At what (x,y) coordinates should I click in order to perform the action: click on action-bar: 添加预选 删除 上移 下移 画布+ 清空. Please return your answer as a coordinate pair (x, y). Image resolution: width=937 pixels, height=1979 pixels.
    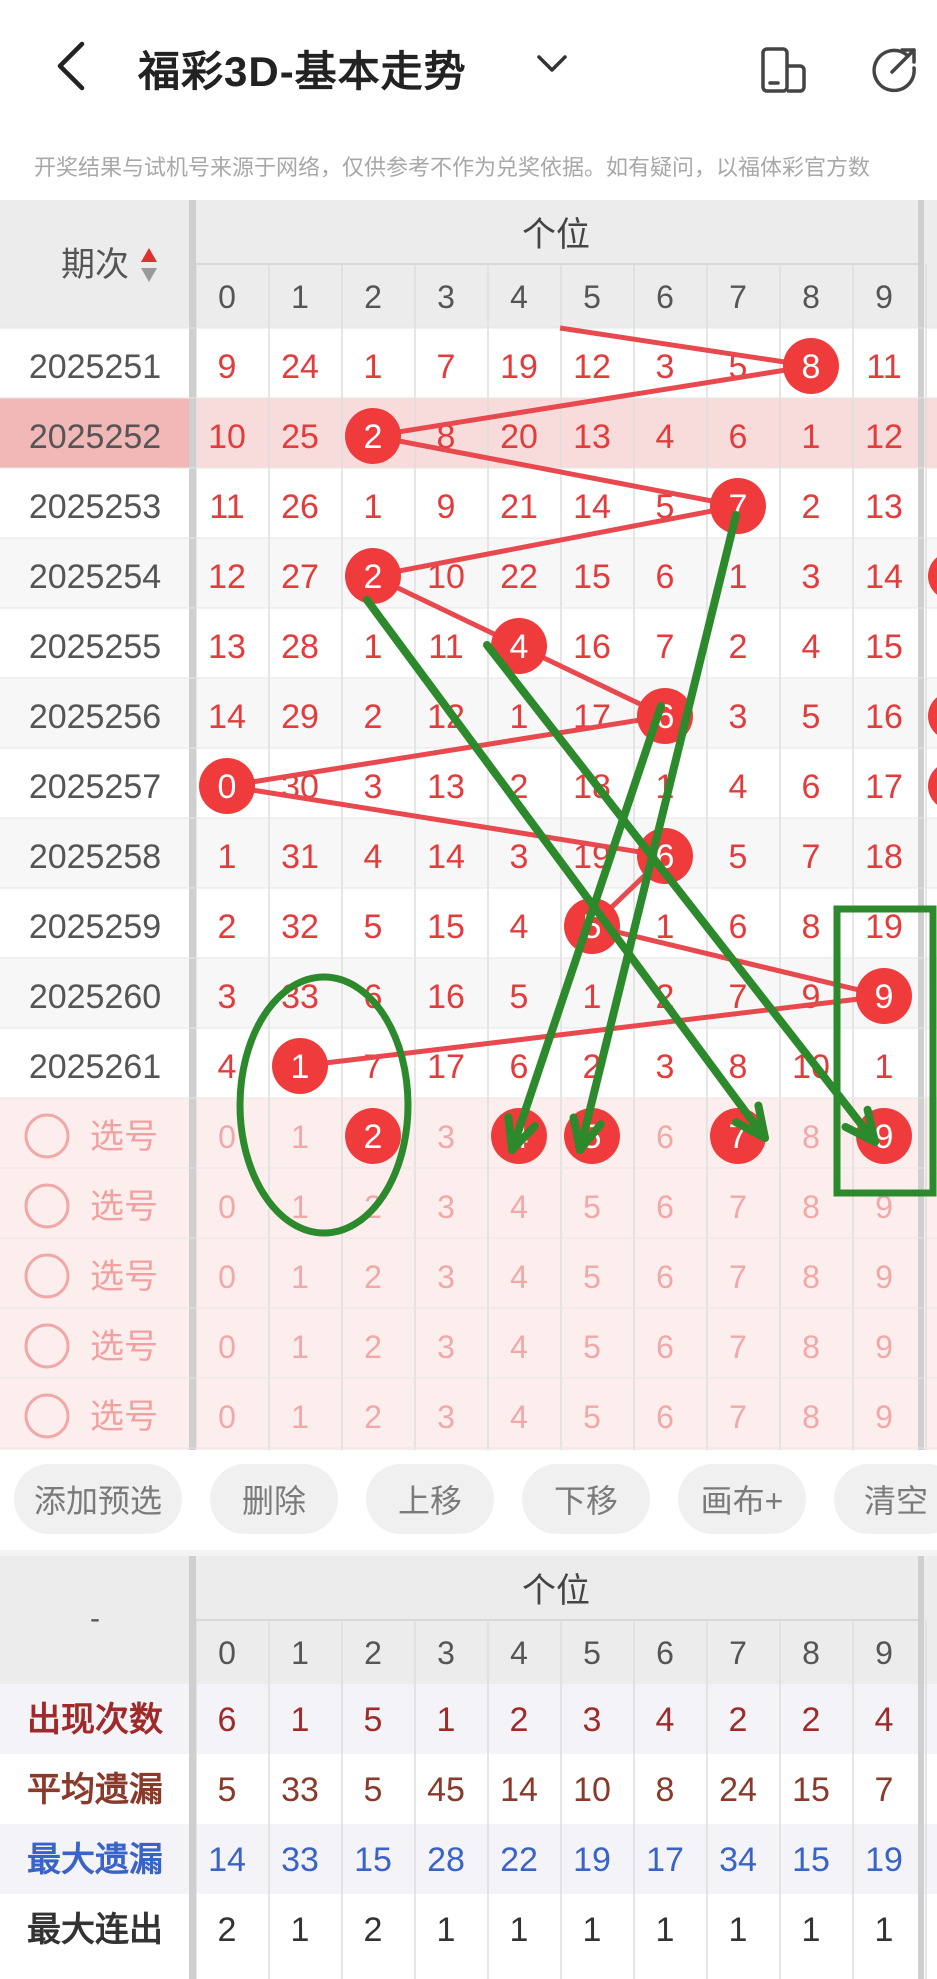
    Looking at the image, I should click on (468, 1500).